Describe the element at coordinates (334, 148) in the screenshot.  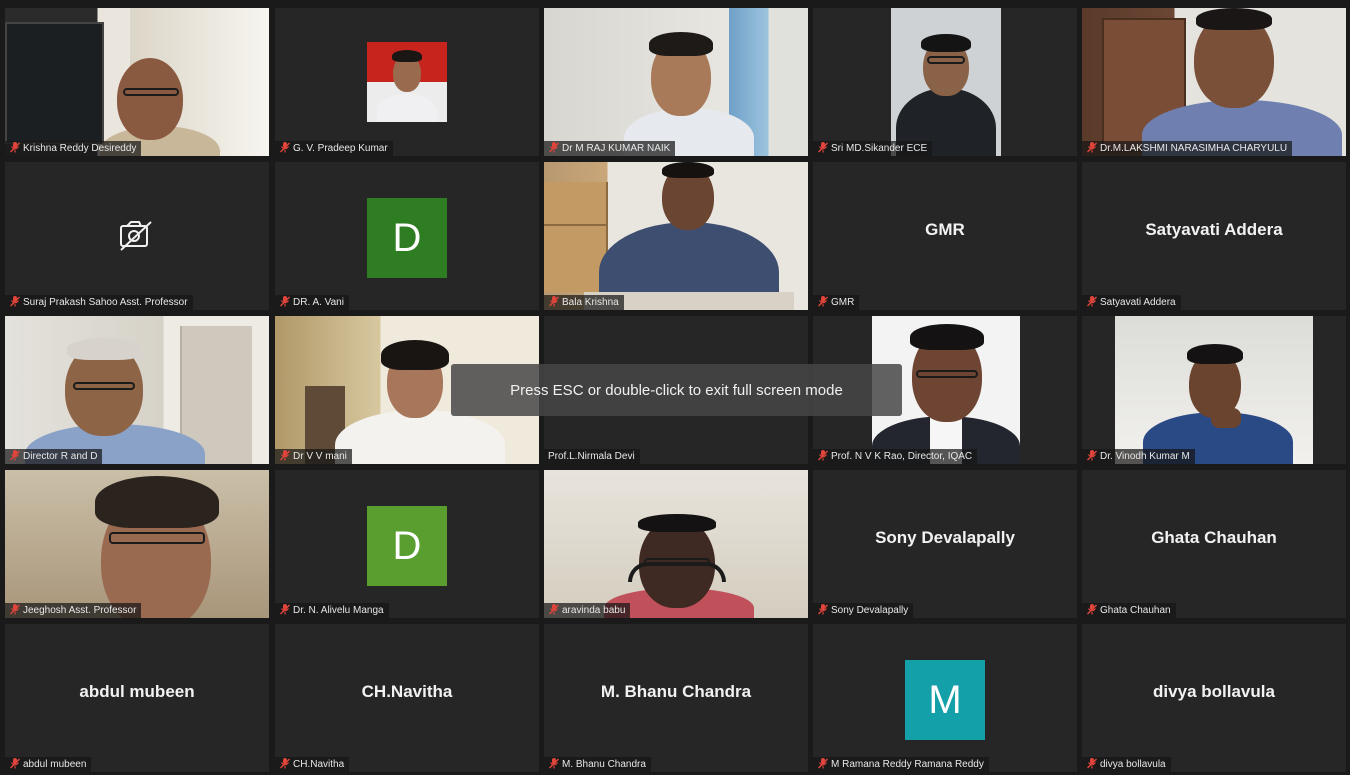
I see `participant-nameplate: G. V. Pradeep Kumar` at that location.